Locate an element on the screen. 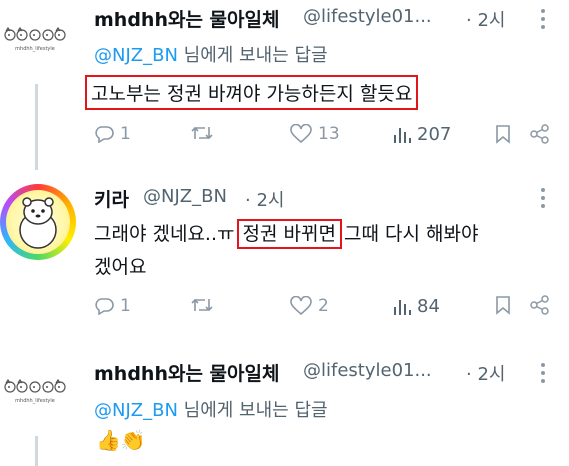 The height and width of the screenshot is (466, 569). views-button: 207 is located at coordinates (422, 134).